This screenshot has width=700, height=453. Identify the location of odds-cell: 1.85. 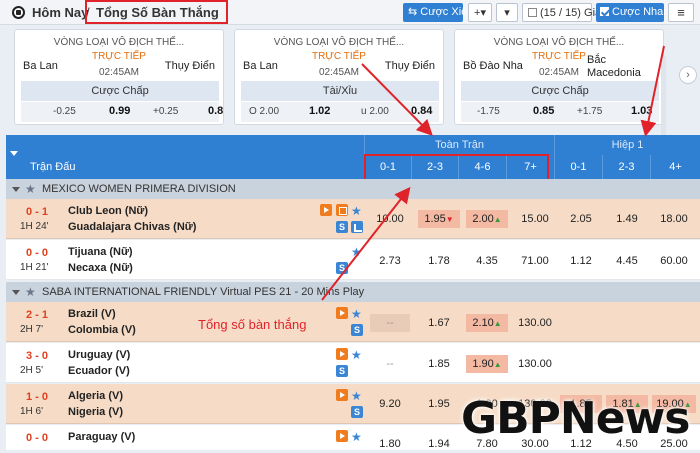
(439, 364).